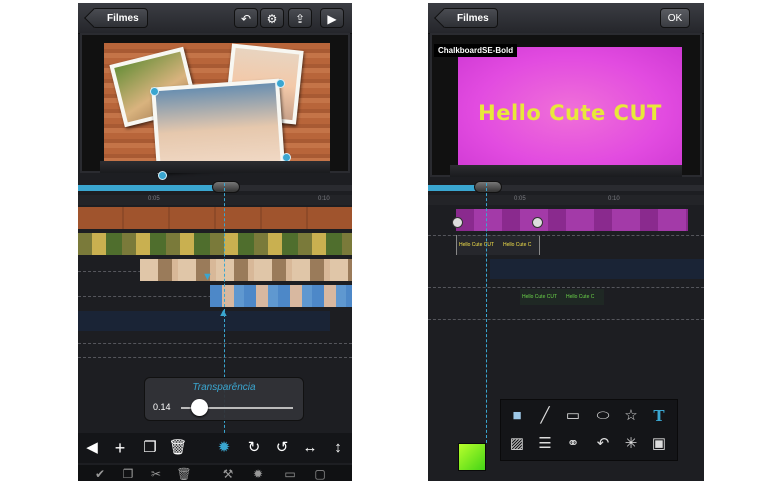 This screenshot has width=774, height=484. I want to click on playhead-top-marker: ▼, so click(207, 277).